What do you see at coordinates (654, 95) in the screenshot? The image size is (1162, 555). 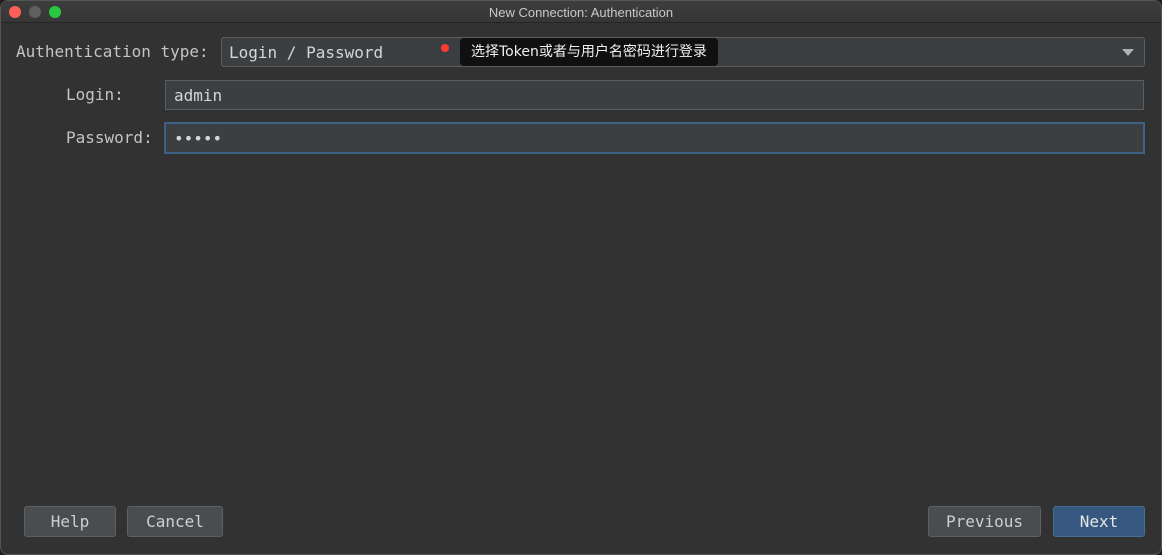 I see `login-input: admin` at bounding box center [654, 95].